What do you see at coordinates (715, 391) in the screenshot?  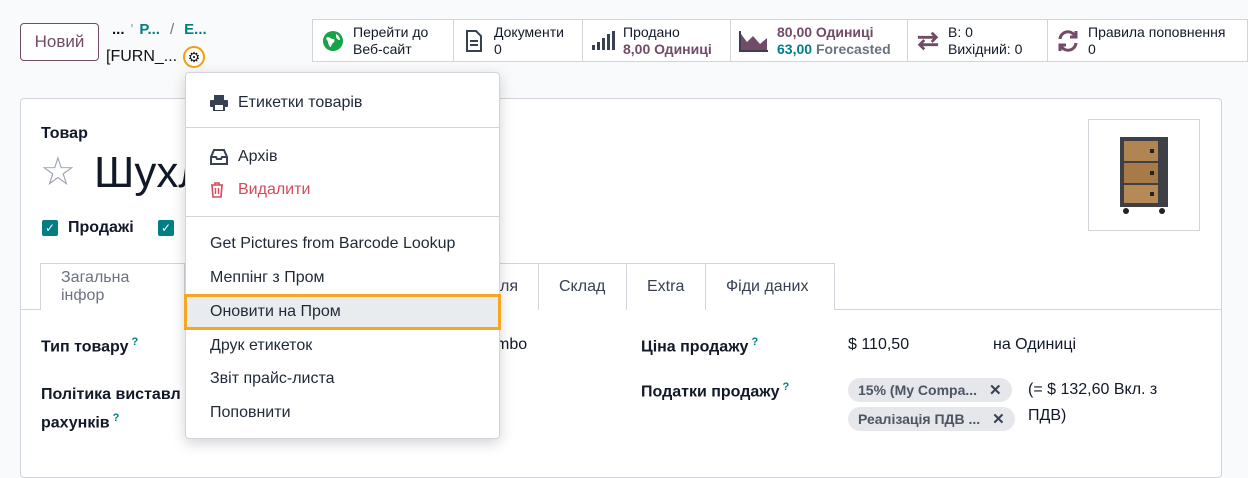 I see `sales-taxes-label: Податки продажу?` at bounding box center [715, 391].